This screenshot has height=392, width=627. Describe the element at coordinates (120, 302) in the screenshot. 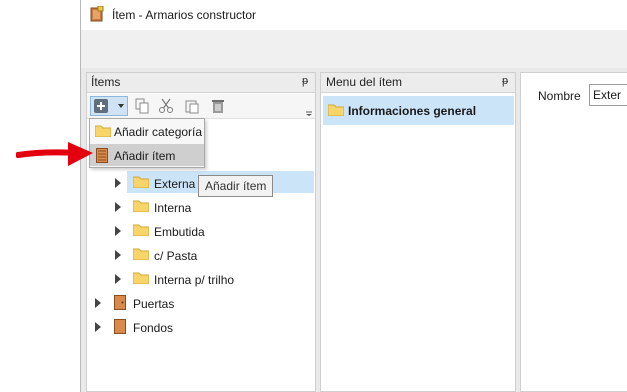

I see `door-icon` at that location.